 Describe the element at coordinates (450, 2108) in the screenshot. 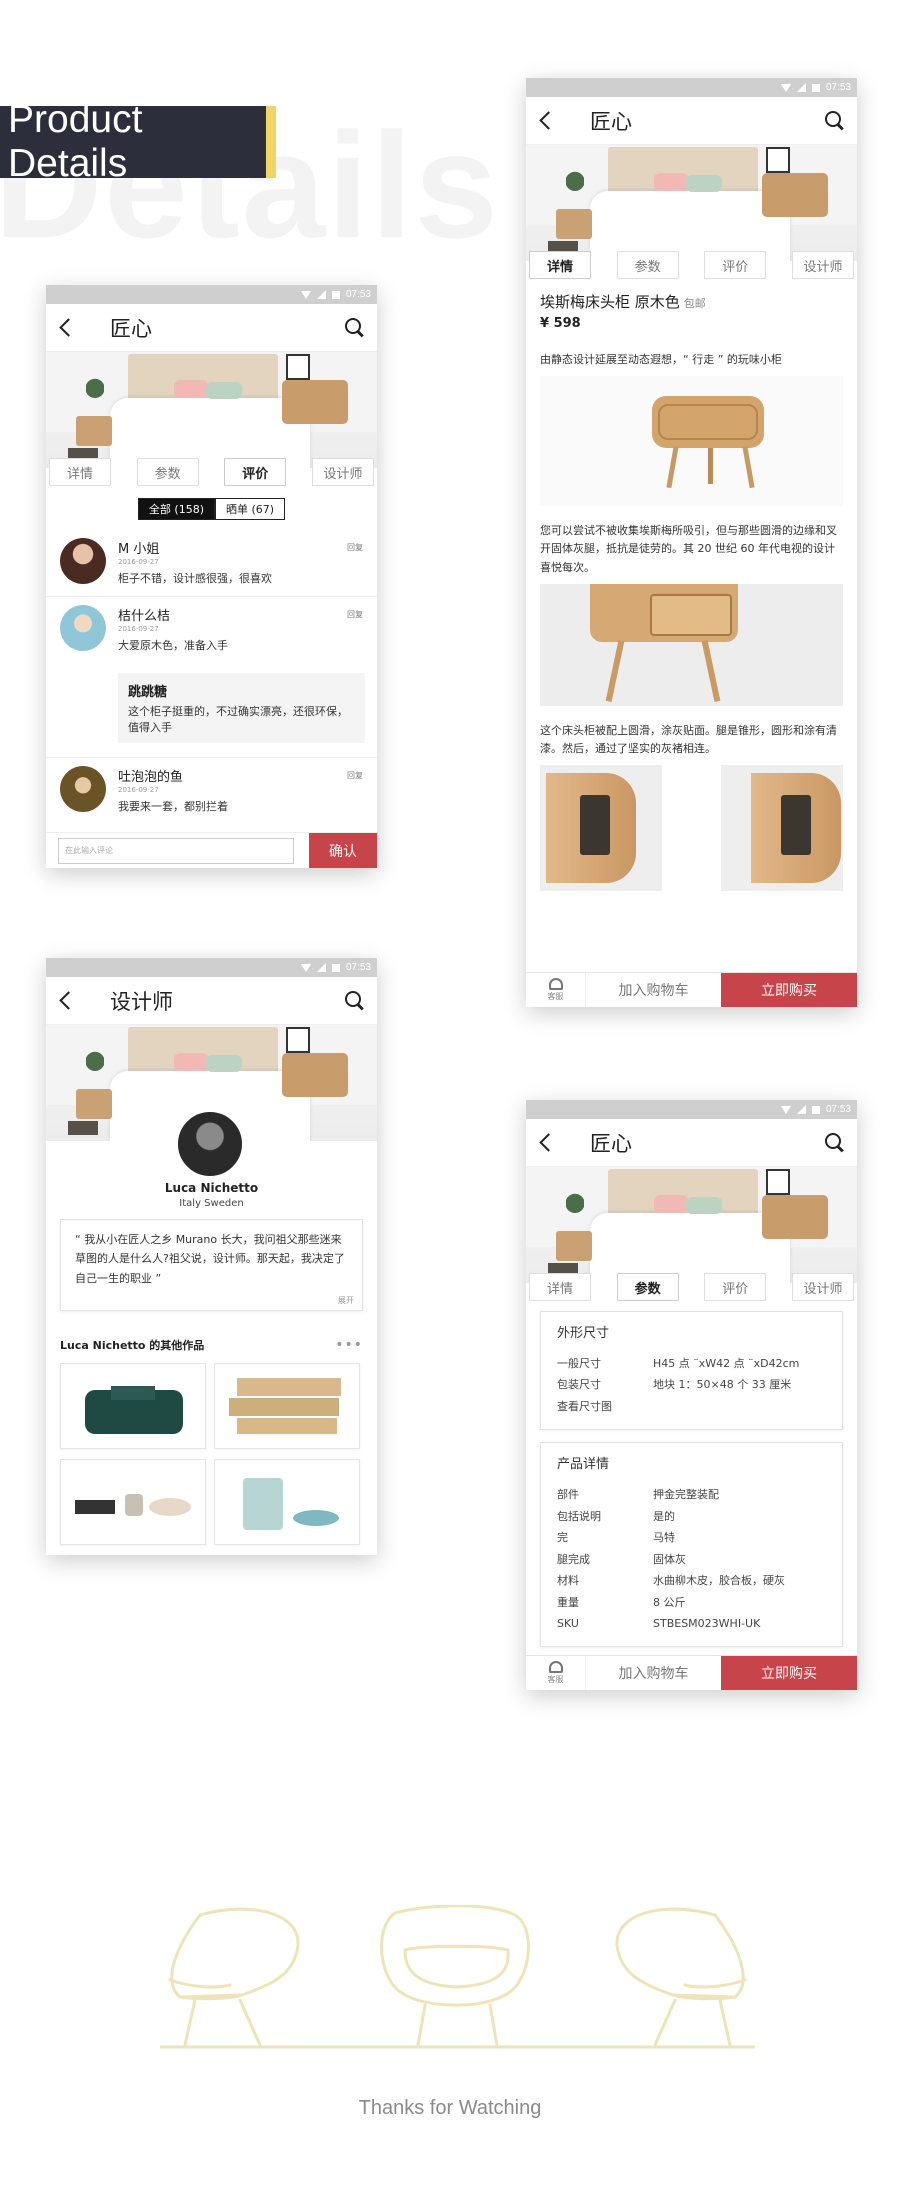

I see `thanks-text: Thanks for Watching` at that location.